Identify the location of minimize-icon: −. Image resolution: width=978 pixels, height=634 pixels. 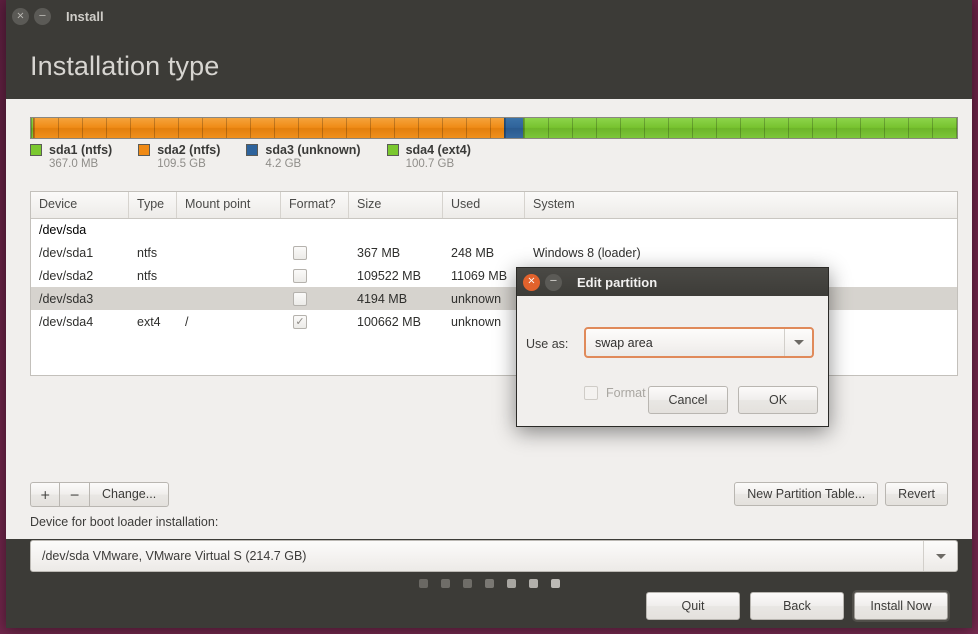
(42, 16).